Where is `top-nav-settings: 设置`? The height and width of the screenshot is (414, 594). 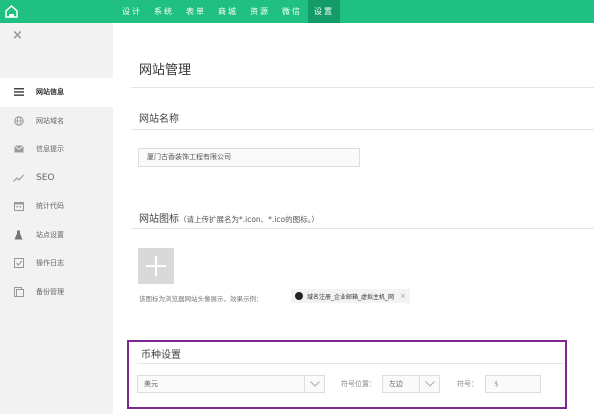
top-nav-settings: 设置 is located at coordinates (324, 11).